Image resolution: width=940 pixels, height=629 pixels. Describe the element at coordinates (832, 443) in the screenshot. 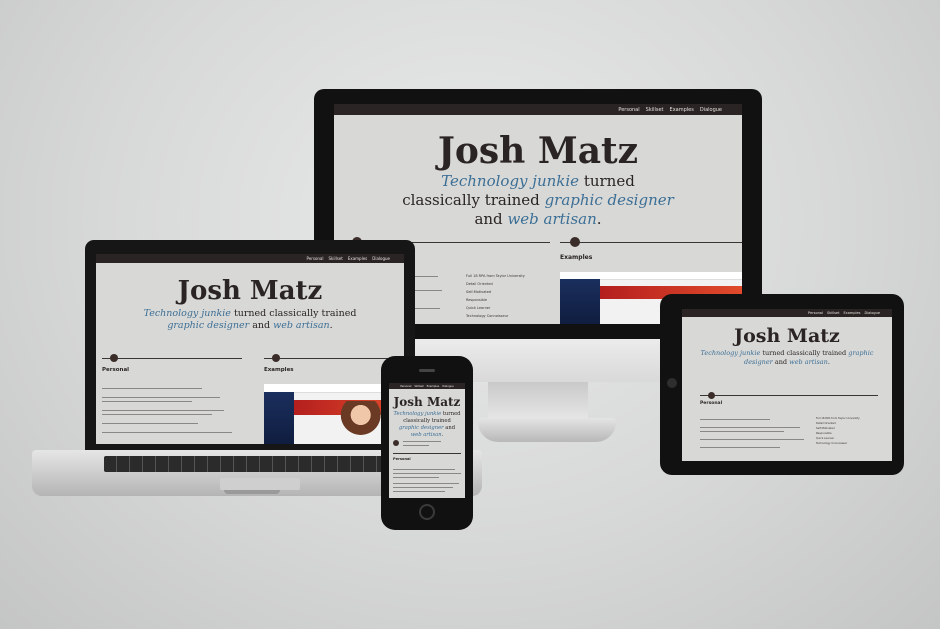

I see `bullet-item: Technology Connoisseur` at that location.